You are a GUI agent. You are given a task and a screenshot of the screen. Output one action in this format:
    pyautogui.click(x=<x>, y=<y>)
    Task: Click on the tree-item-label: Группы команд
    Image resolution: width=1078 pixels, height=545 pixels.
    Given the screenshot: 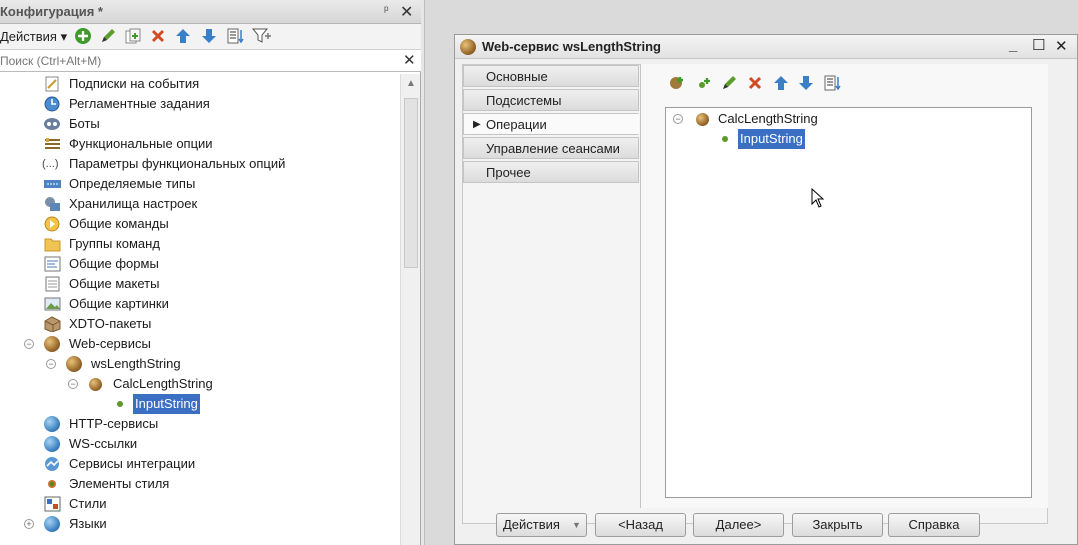 What is the action you would take?
    pyautogui.click(x=114, y=243)
    